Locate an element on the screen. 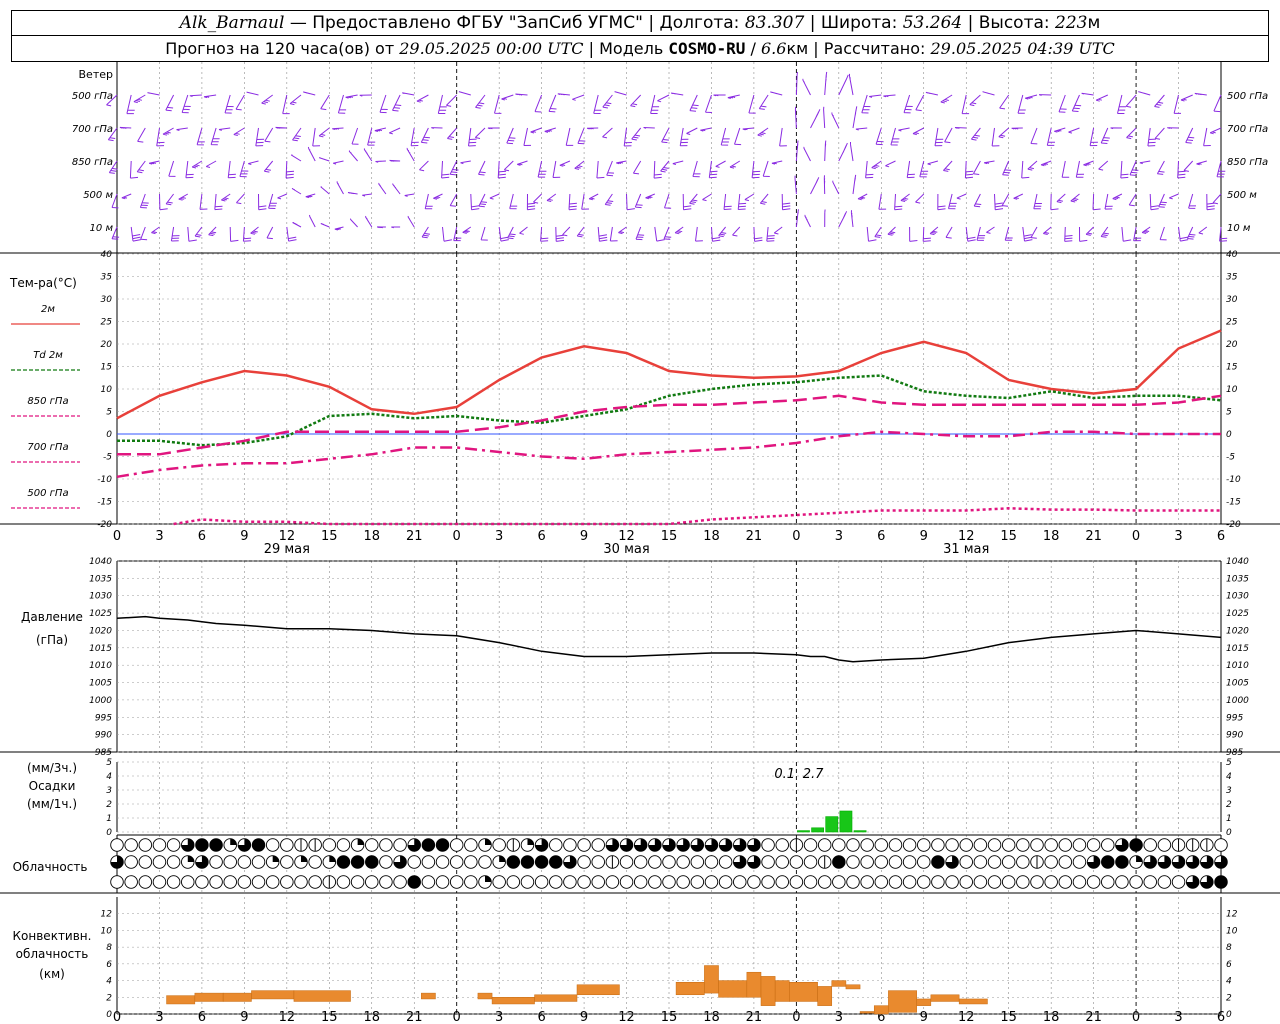 Image resolution: width=1280 pixels, height=1024 pixels. temp-ytick: 35 is located at coordinates (107, 278).